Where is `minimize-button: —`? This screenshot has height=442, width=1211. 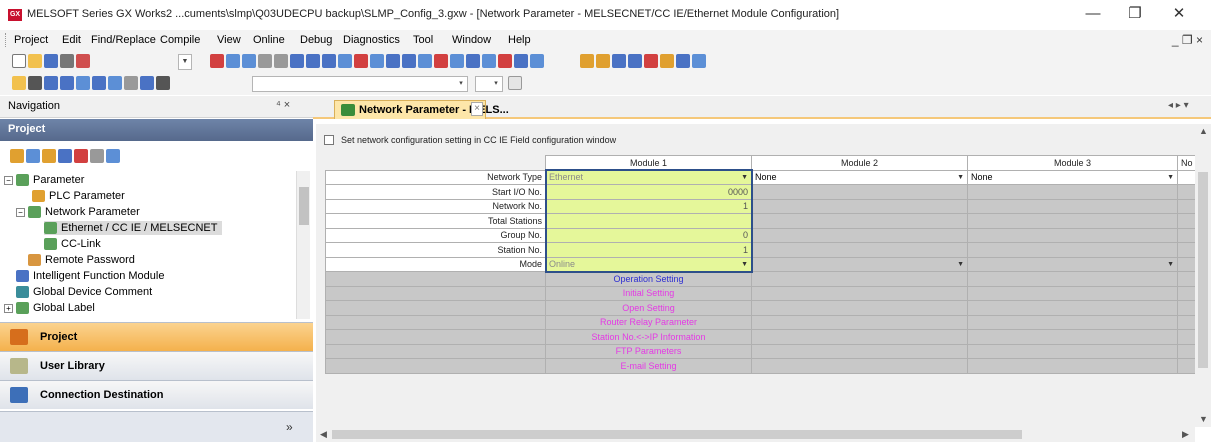 minimize-button: — is located at coordinates (1093, 15).